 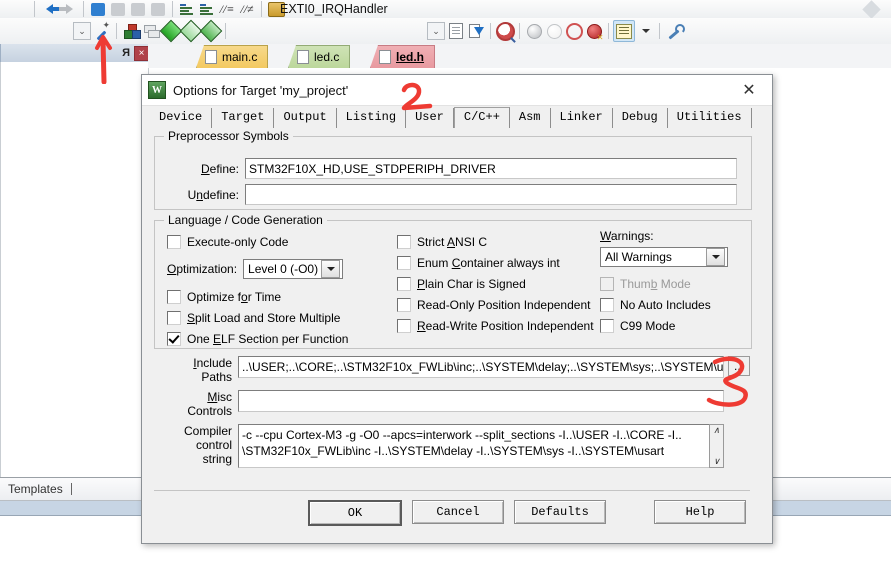 I want to click on tab-output: Output, so click(x=305, y=118).